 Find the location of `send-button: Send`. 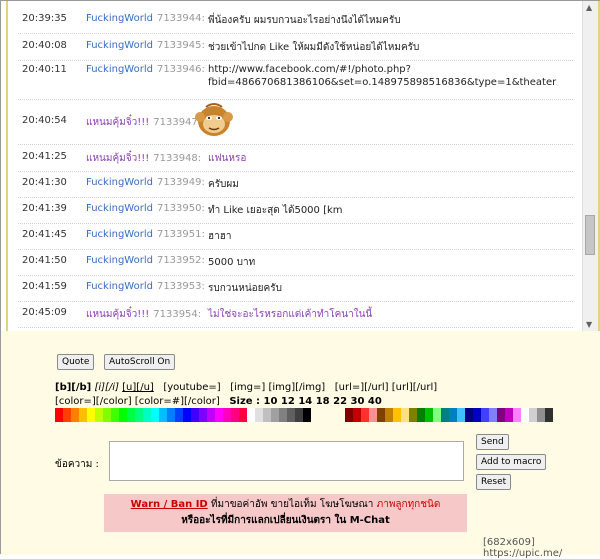

send-button: Send is located at coordinates (492, 442).